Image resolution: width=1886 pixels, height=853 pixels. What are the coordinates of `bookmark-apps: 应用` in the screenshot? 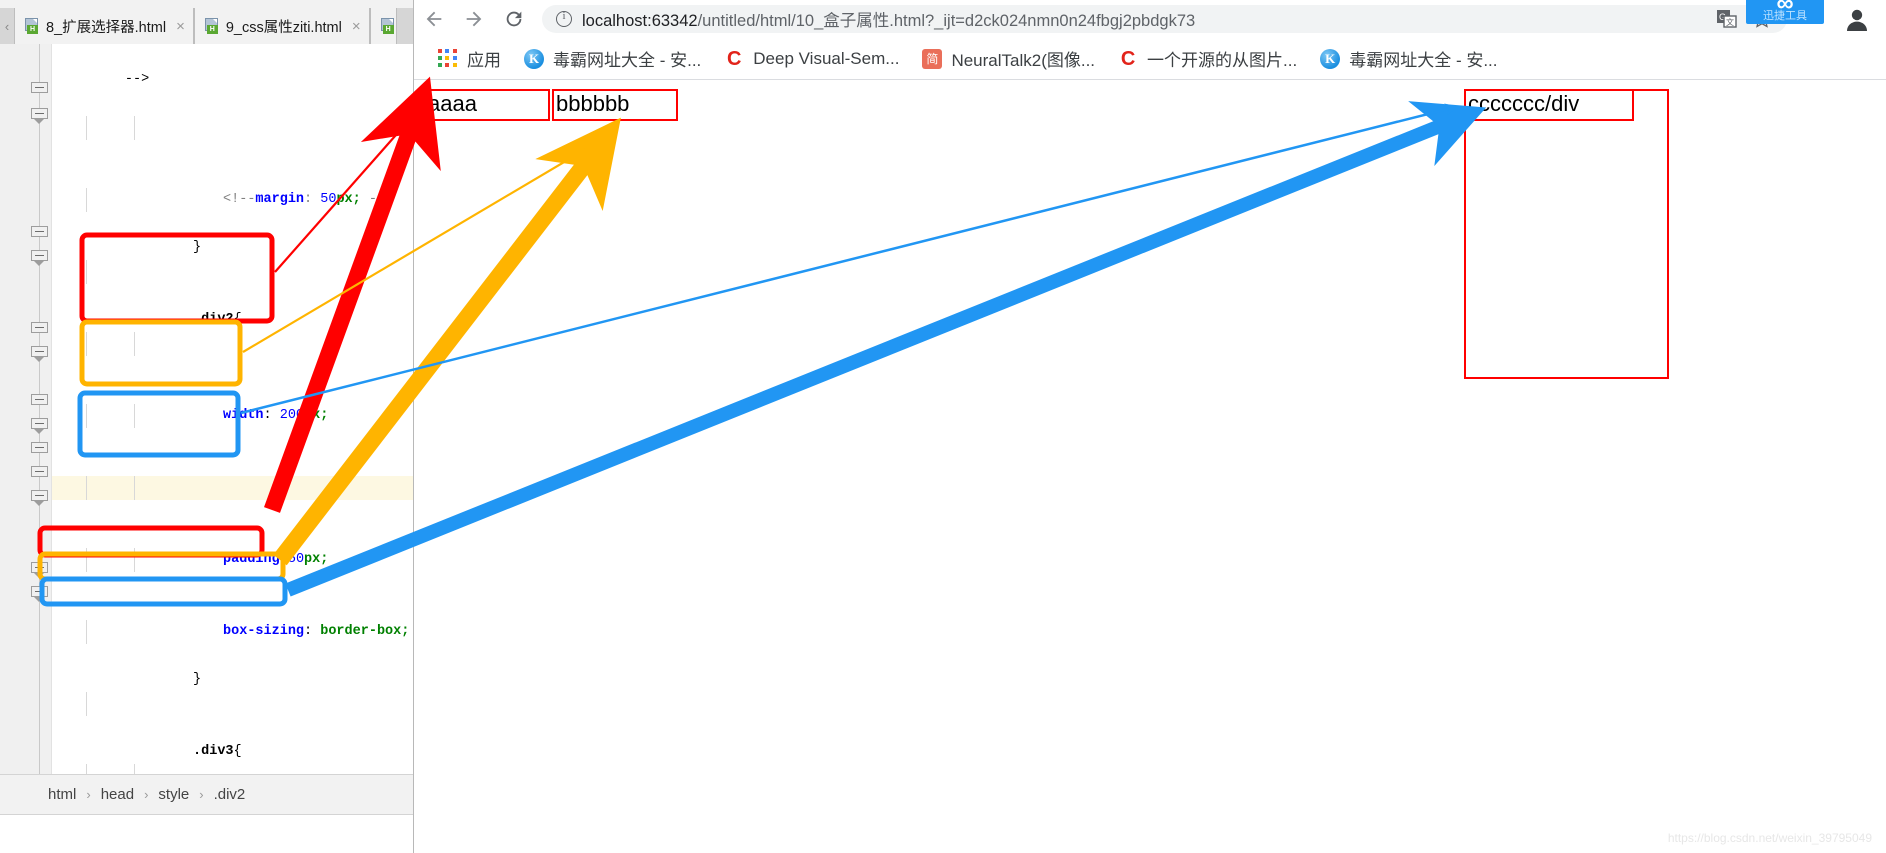 It's located at (471, 58).